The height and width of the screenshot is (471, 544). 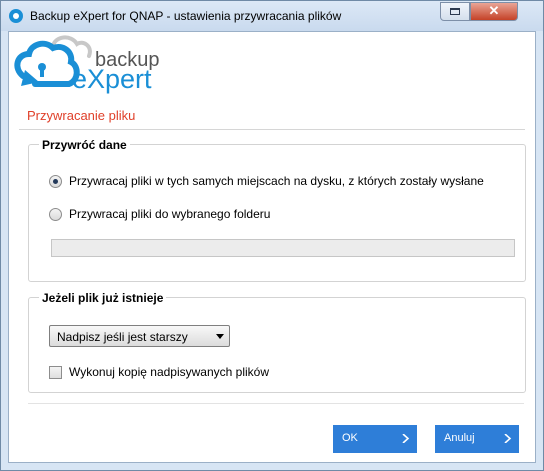 I want to click on restore-window-button, so click(x=455, y=11).